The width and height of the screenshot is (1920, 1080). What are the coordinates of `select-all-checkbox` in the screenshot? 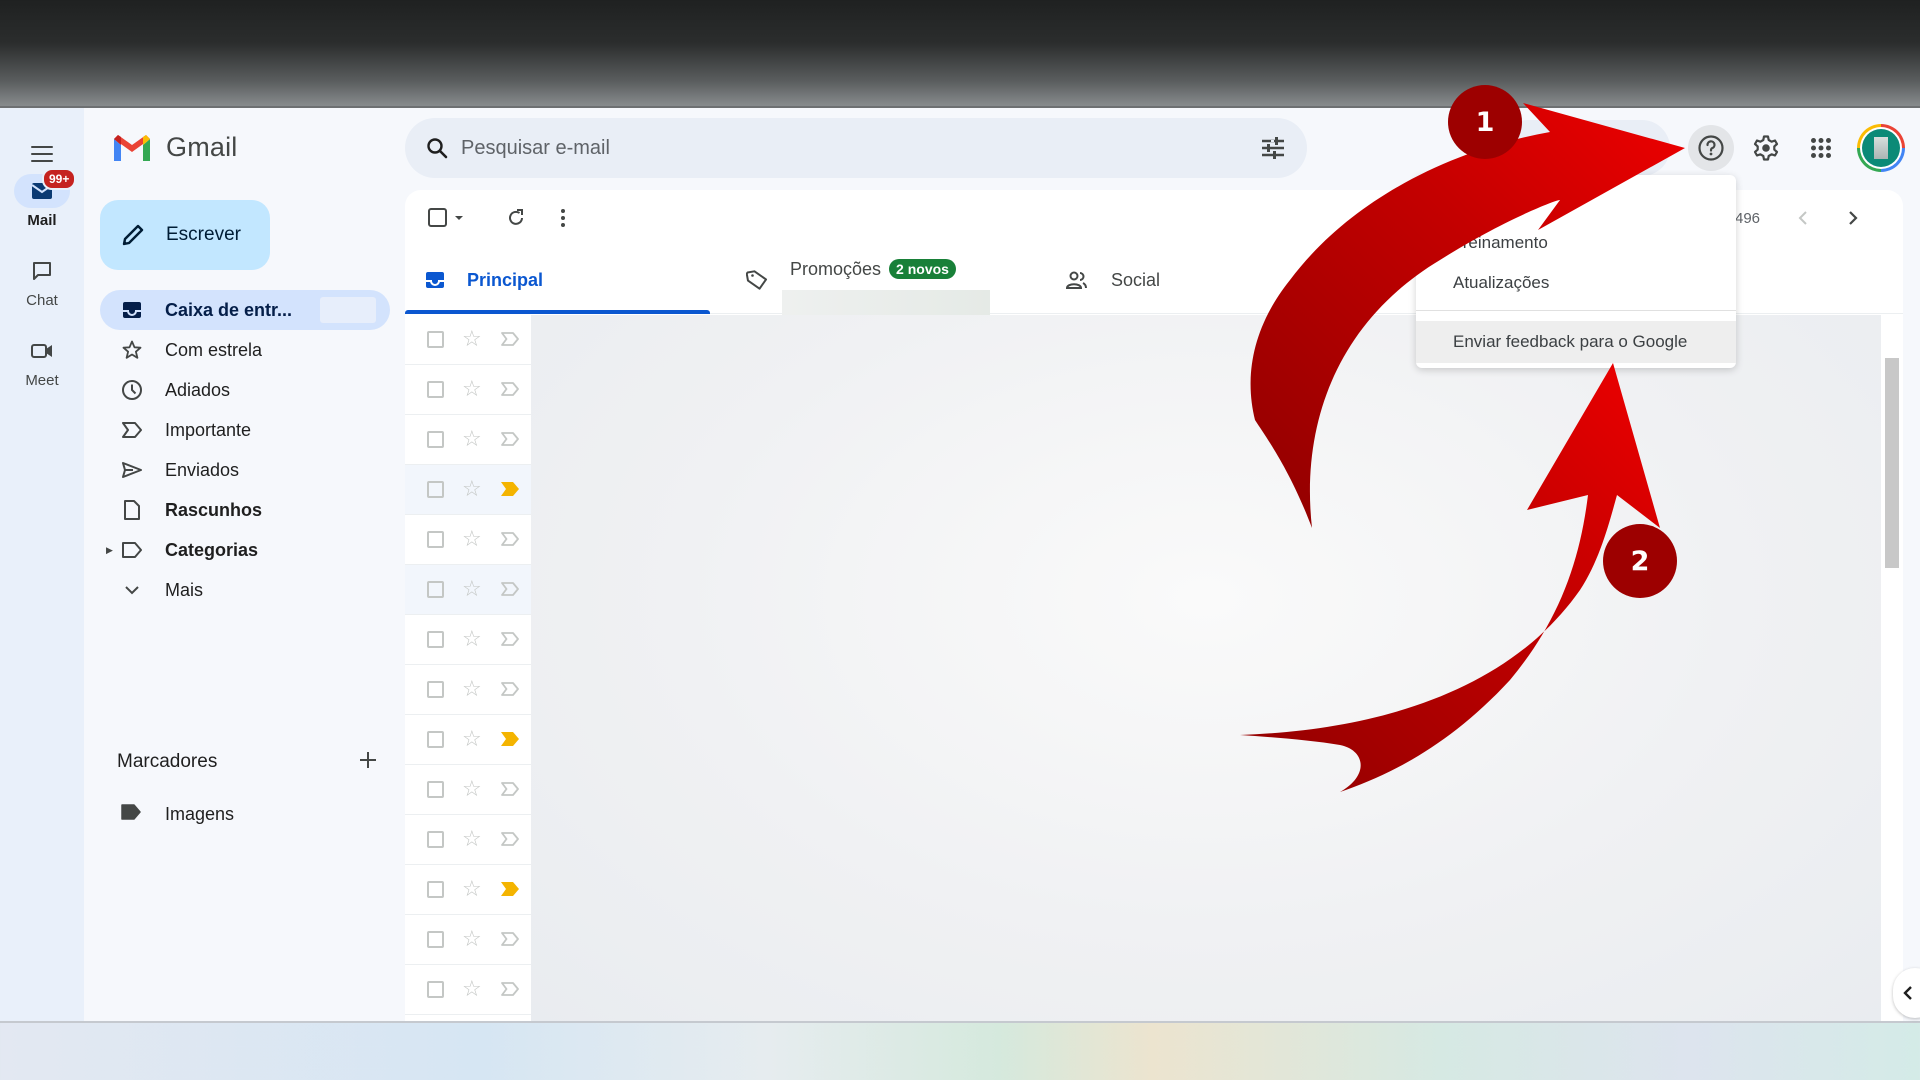 It's located at (449, 218).